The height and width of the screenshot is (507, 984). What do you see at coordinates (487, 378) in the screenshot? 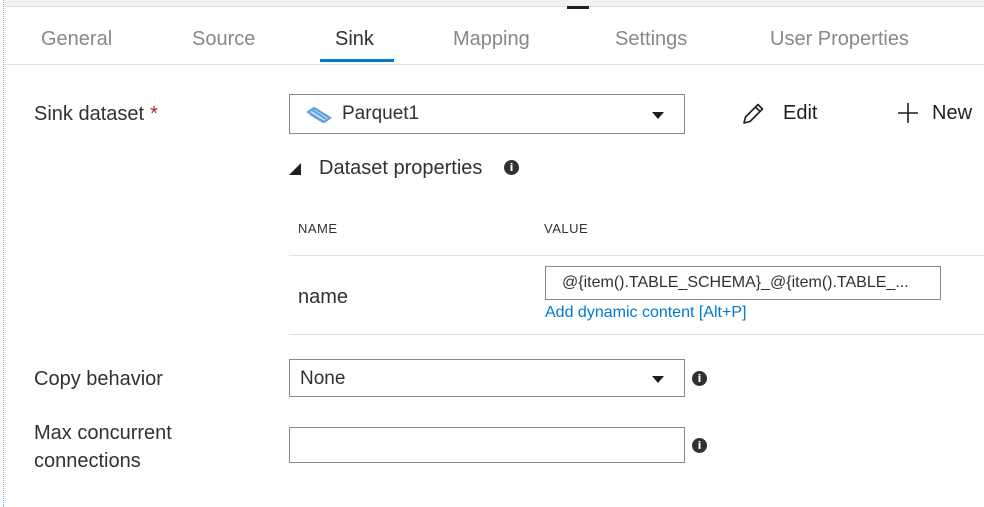
I see `copy-behavior-select: None` at bounding box center [487, 378].